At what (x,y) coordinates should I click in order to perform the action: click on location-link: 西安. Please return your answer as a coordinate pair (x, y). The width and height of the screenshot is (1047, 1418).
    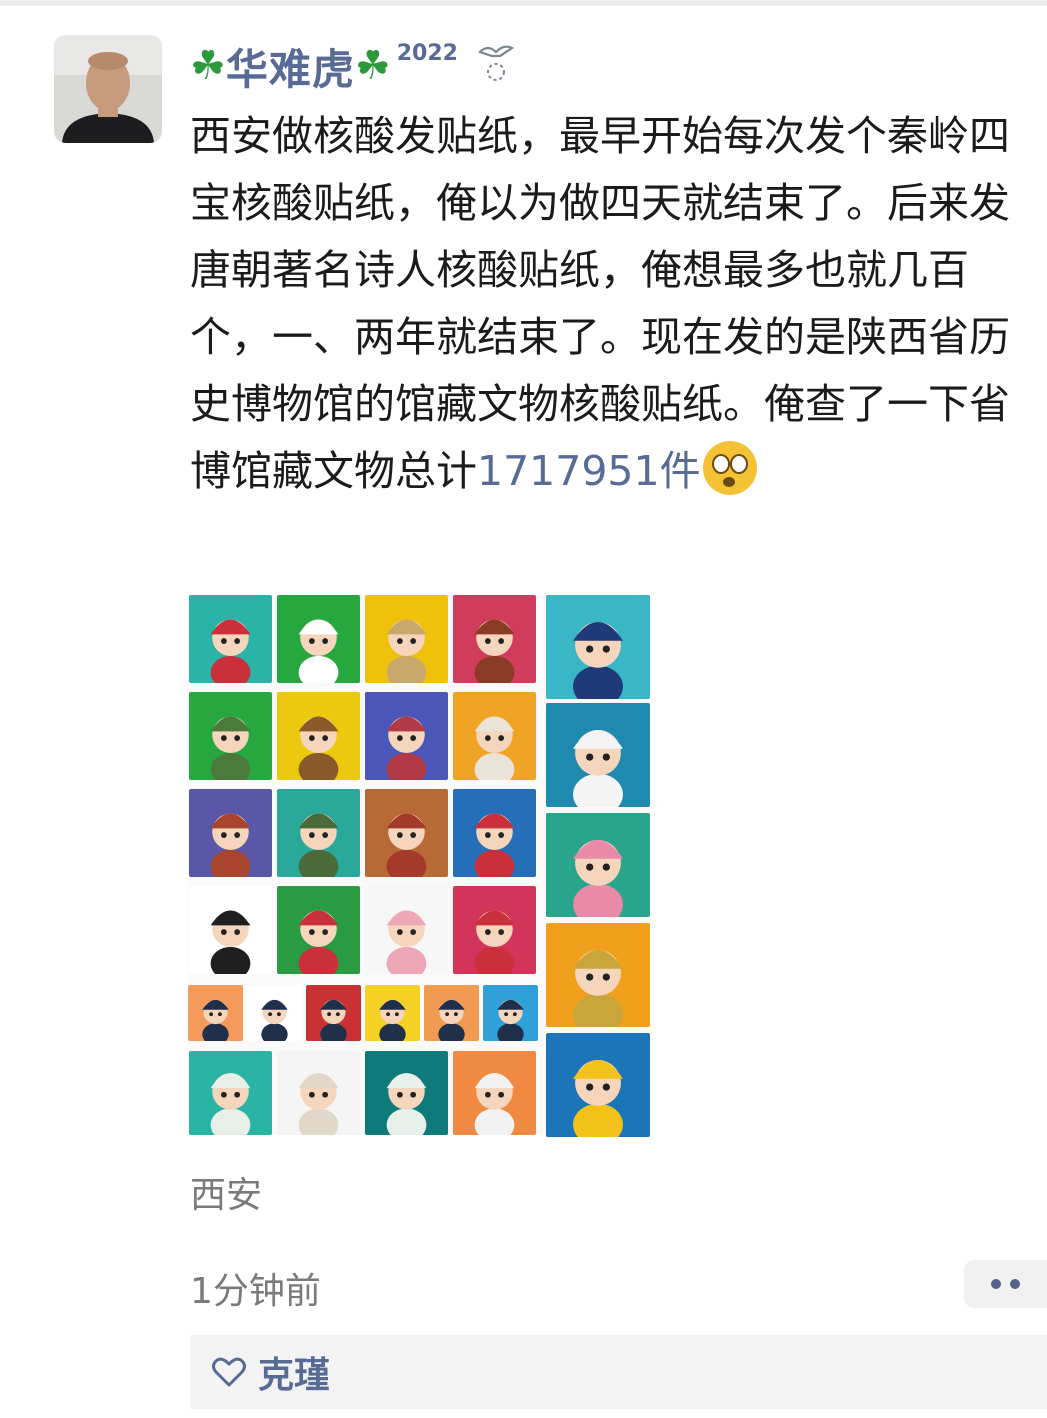
    Looking at the image, I should click on (226, 1192).